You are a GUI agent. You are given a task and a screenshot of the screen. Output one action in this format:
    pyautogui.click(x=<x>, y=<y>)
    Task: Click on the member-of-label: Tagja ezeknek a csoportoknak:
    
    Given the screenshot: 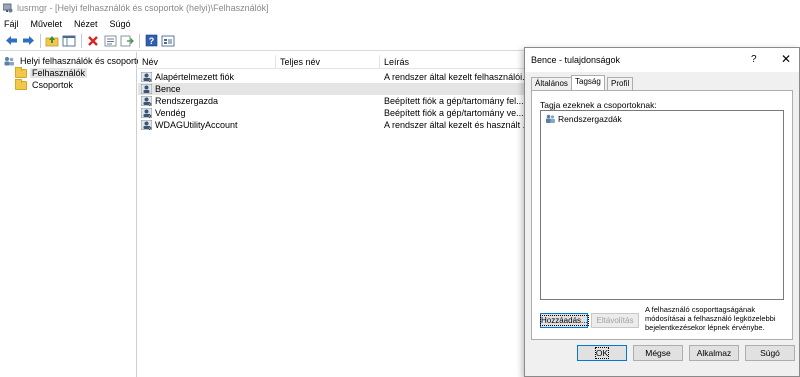 What is the action you would take?
    pyautogui.click(x=598, y=105)
    